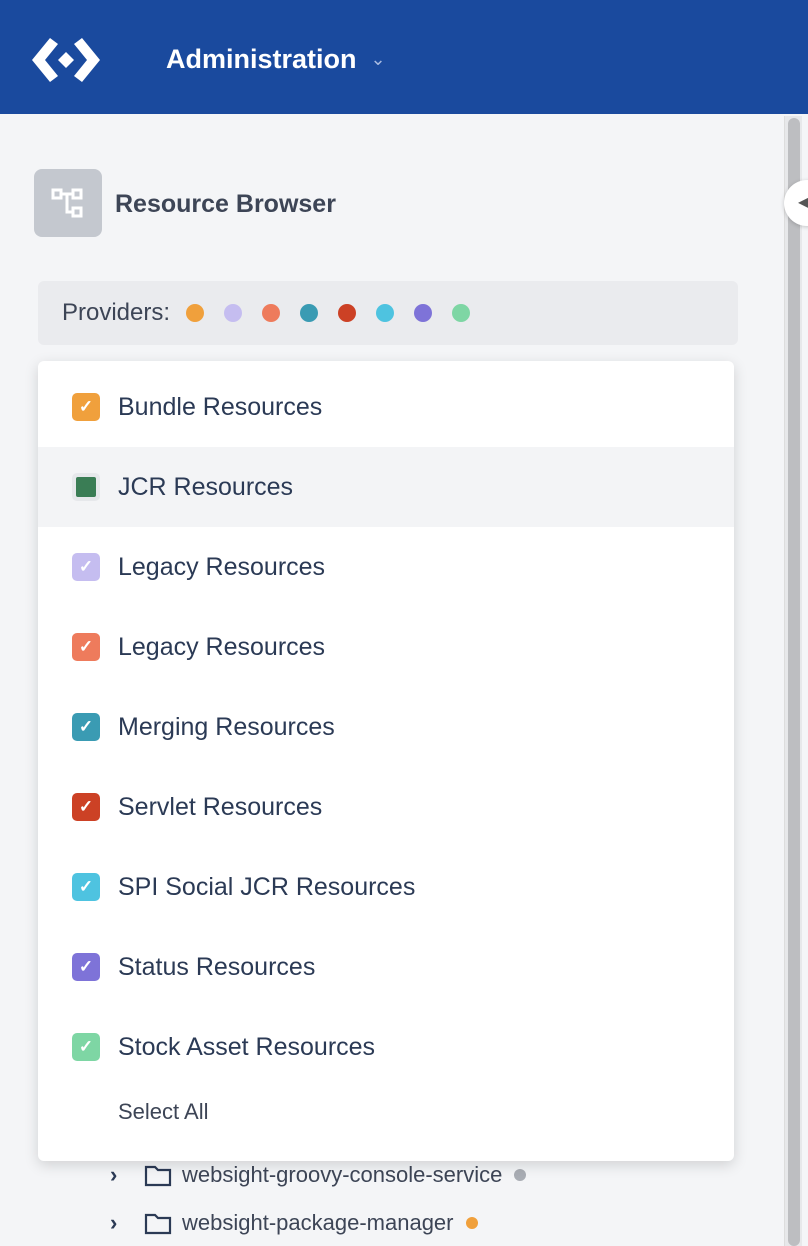 This screenshot has height=1246, width=808. What do you see at coordinates (803, 202) in the screenshot?
I see `chevron-left-icon: ◀` at bounding box center [803, 202].